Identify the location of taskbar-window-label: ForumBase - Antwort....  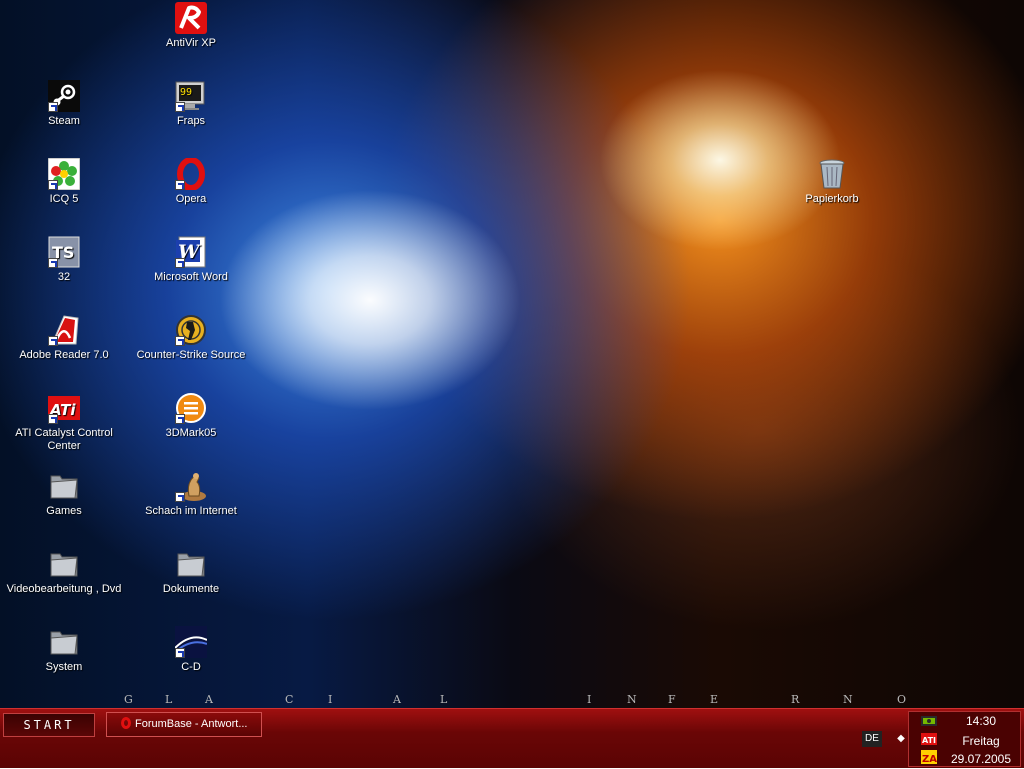
(191, 724).